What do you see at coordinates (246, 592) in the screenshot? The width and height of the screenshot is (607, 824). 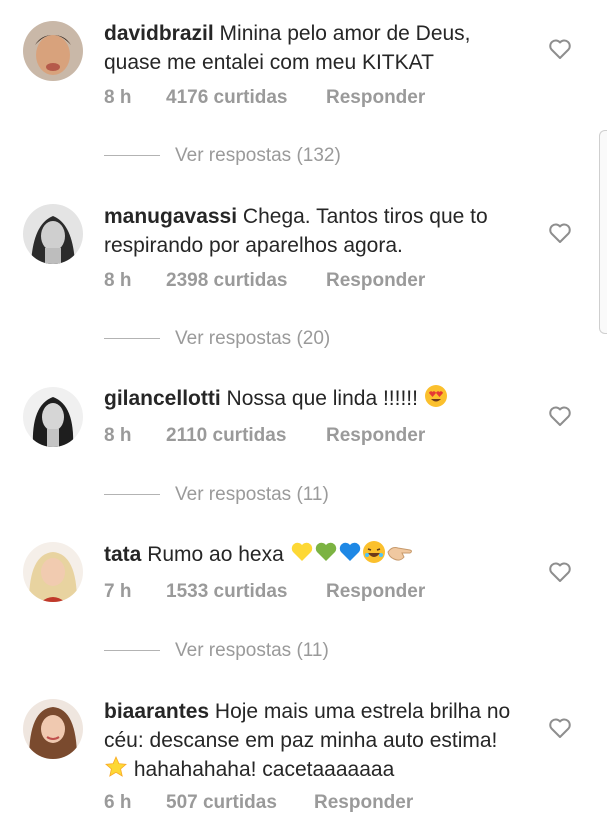 I see `likes-count: 1533 curtidas` at bounding box center [246, 592].